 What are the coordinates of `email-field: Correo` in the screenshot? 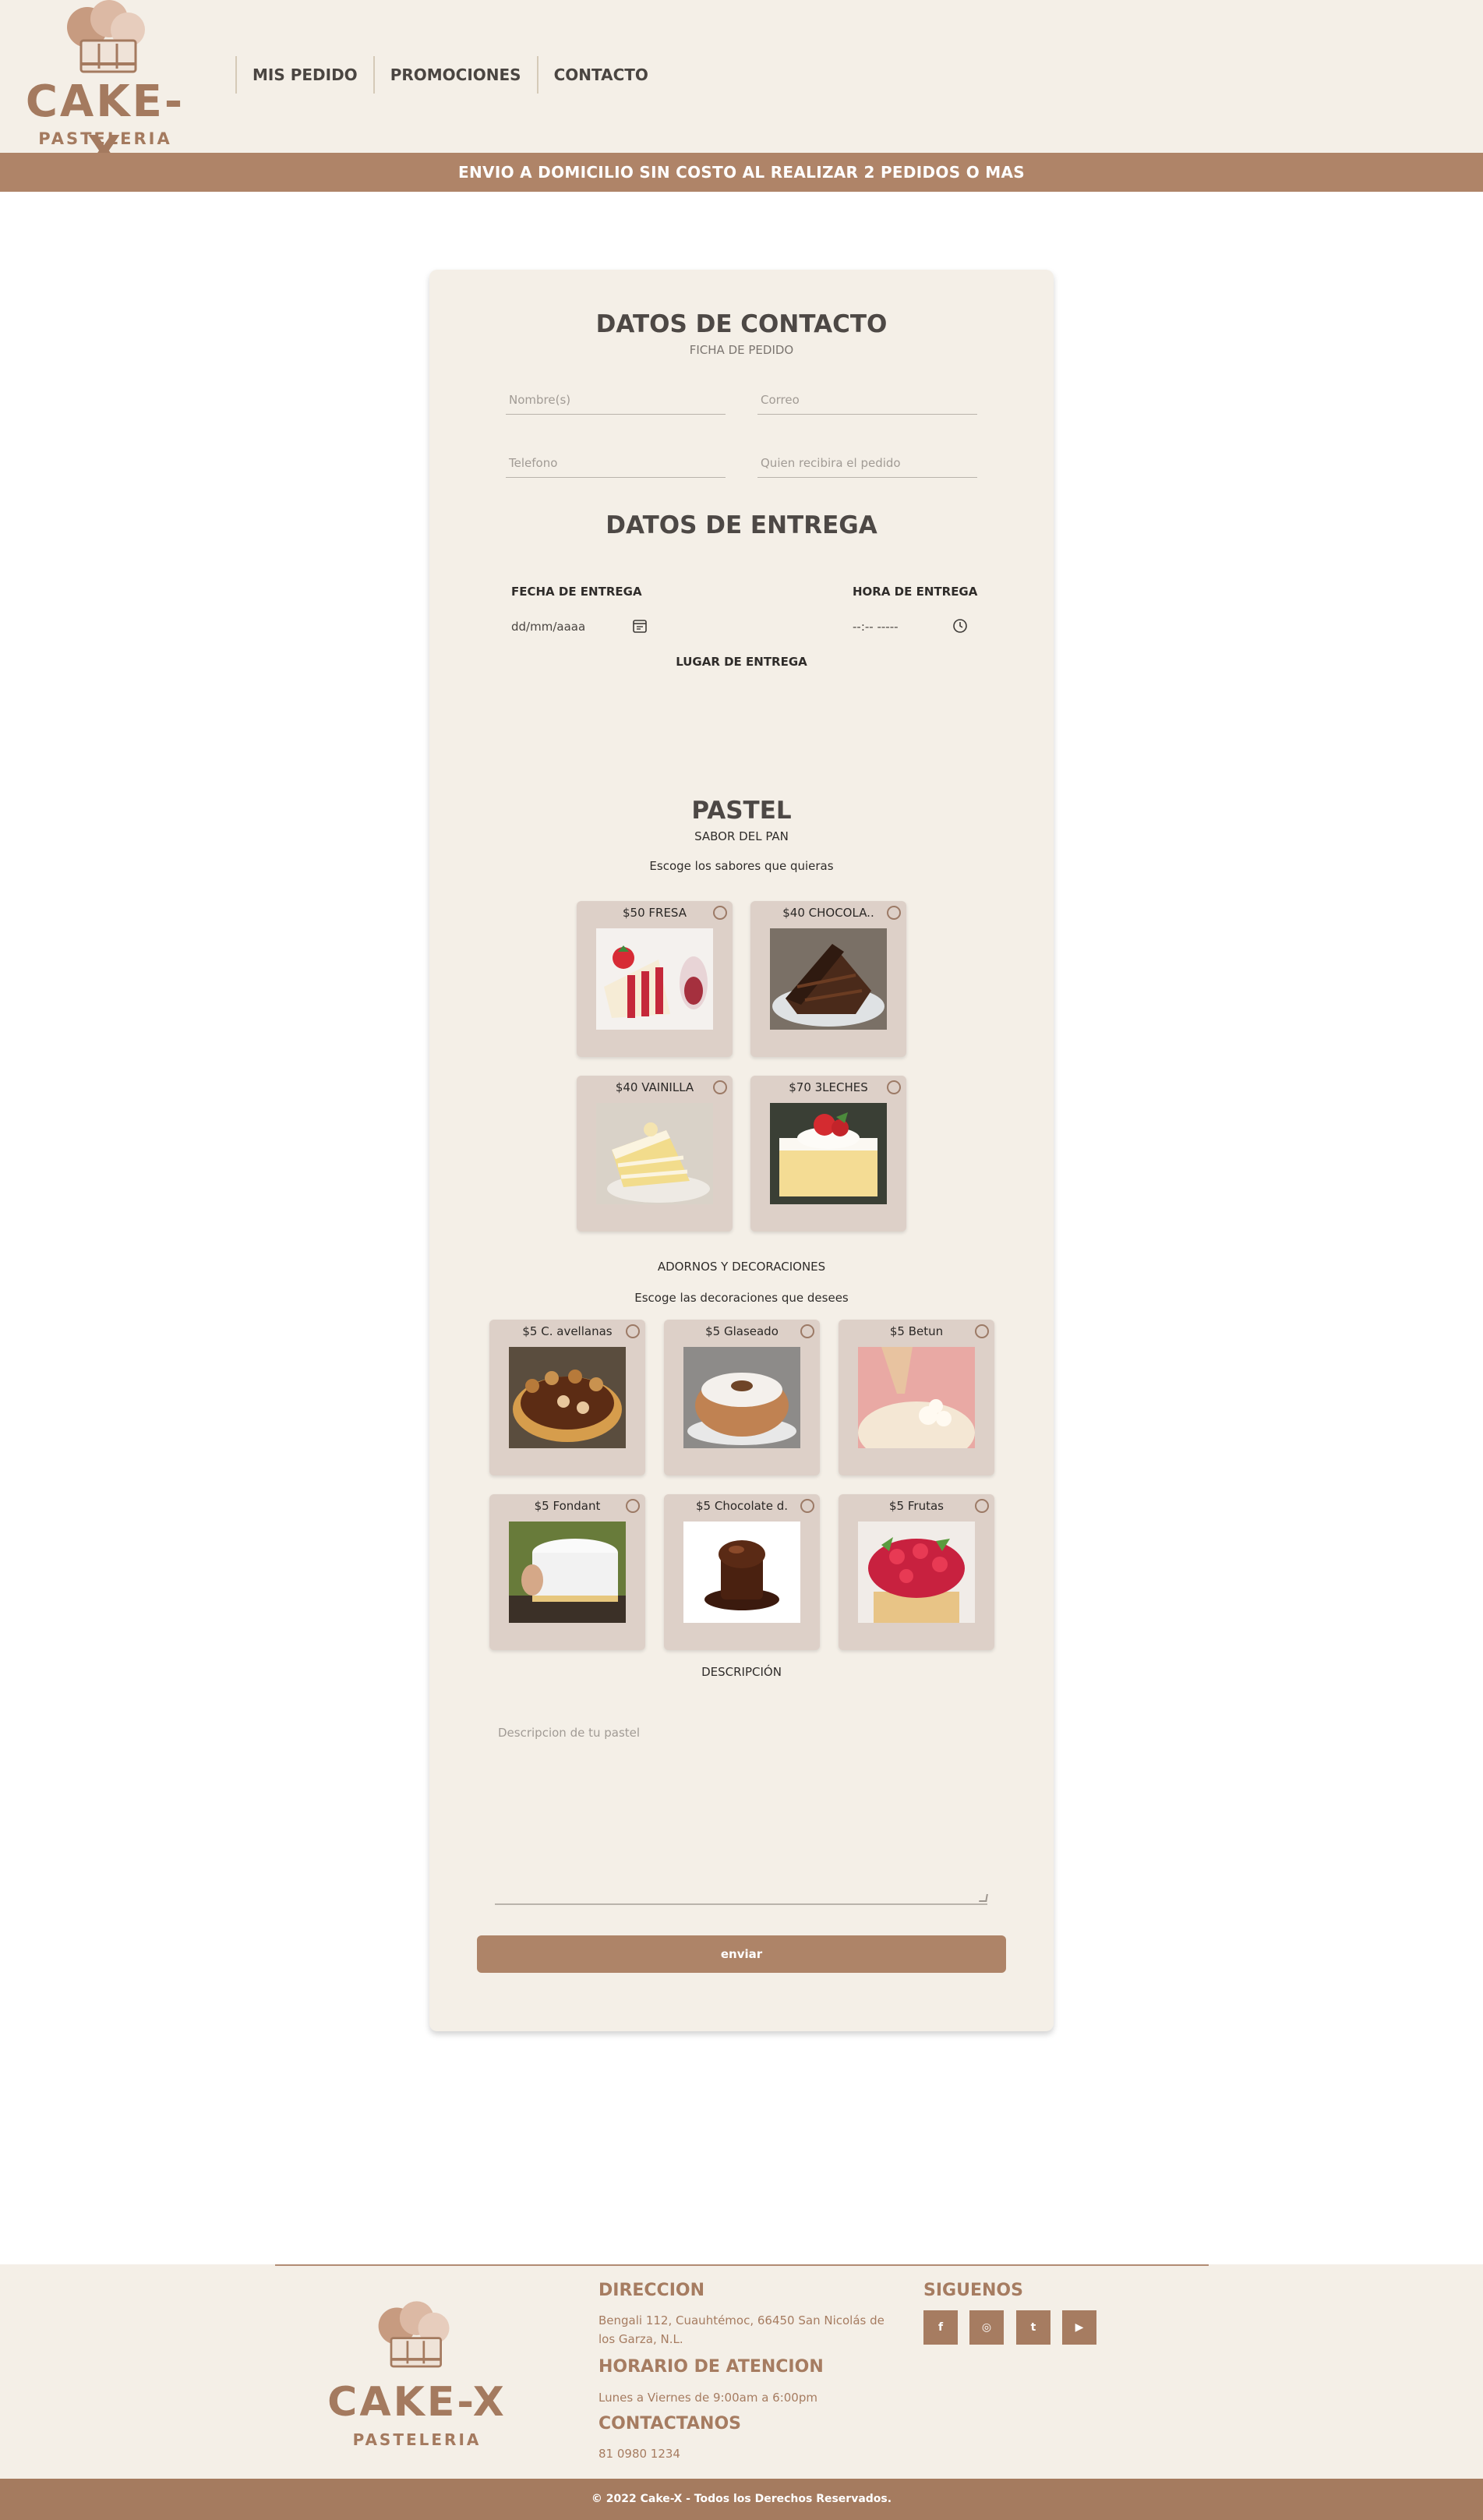 It's located at (867, 402).